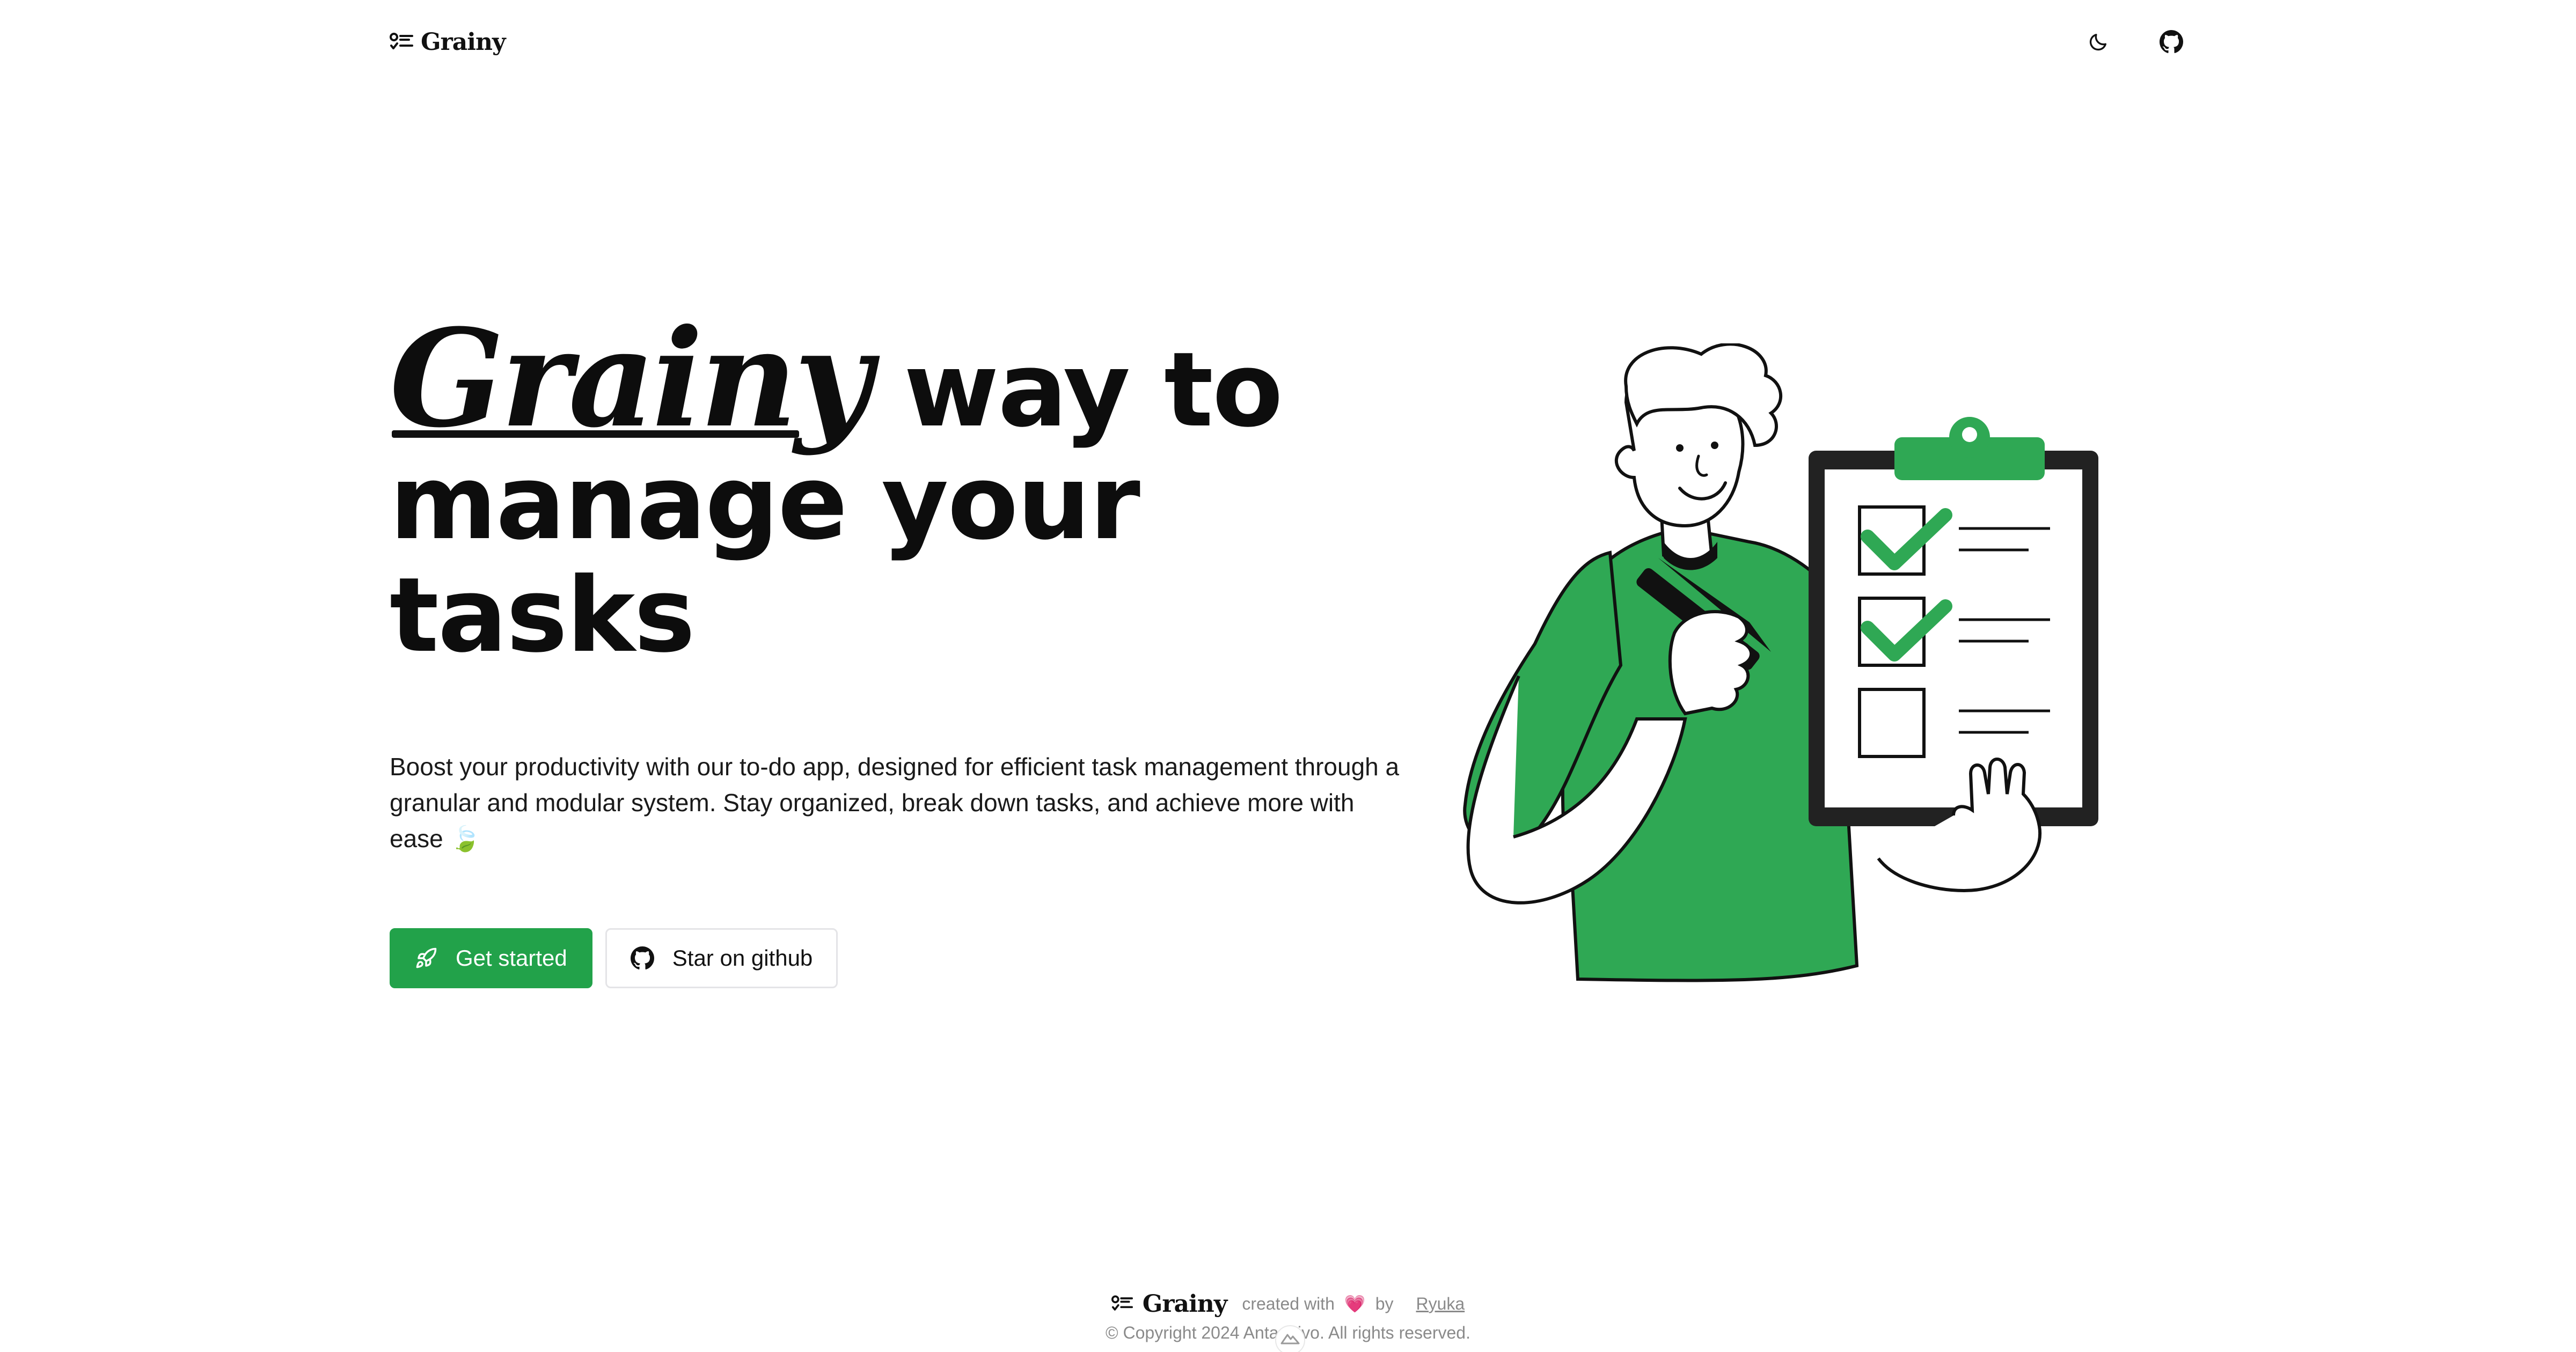 The width and height of the screenshot is (2576, 1352). Describe the element at coordinates (1680, 448) in the screenshot. I see `eye-left` at that location.